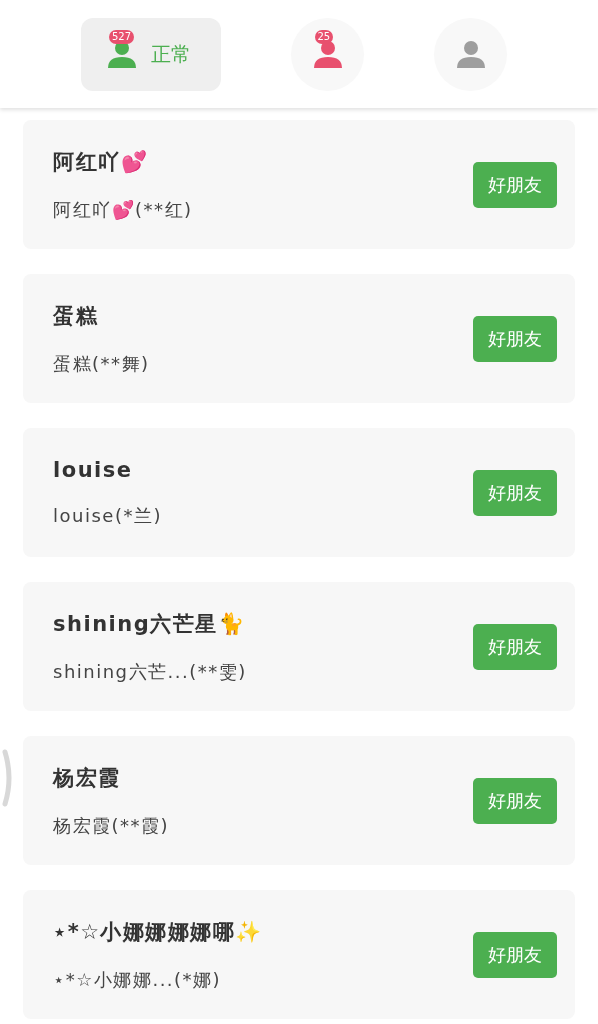 The image size is (598, 1024). What do you see at coordinates (299, 800) in the screenshot?
I see `friend-card: 杨宏霞 杨宏霞(**霞) 好朋友` at bounding box center [299, 800].